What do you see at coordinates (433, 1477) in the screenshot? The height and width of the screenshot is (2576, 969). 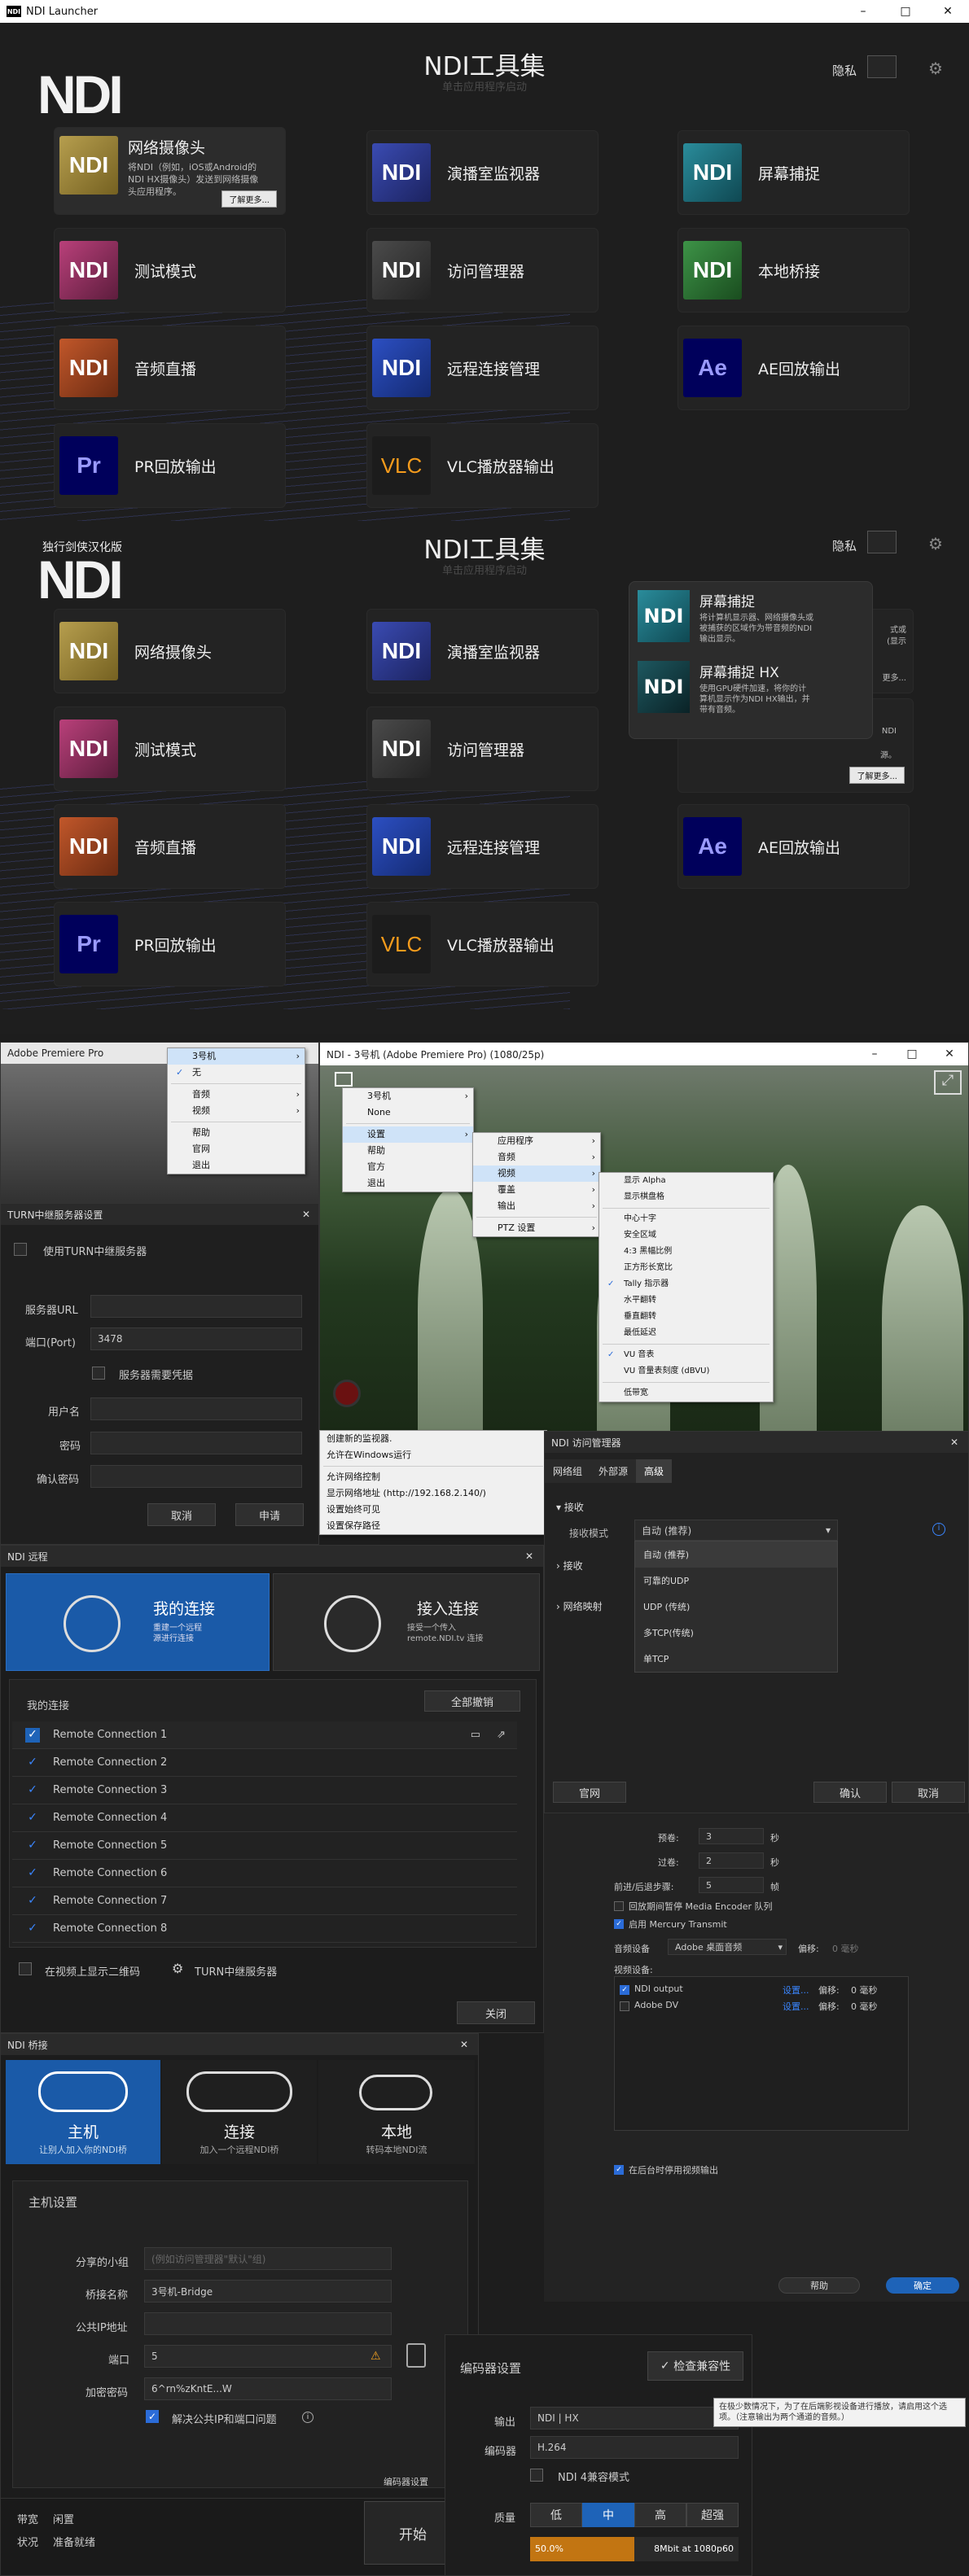 I see `menu-item: 允许网络控制` at bounding box center [433, 1477].